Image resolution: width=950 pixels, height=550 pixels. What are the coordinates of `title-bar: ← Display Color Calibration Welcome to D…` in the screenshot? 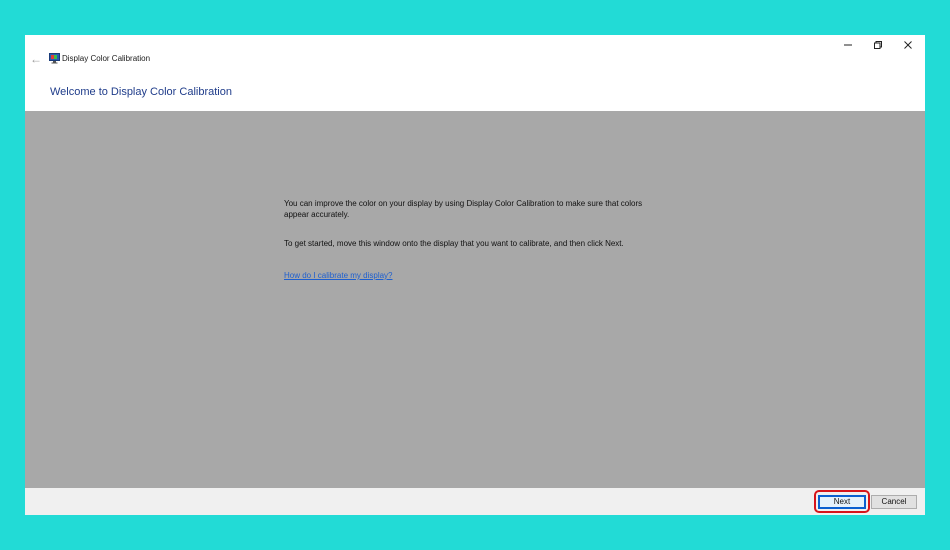 It's located at (475, 66).